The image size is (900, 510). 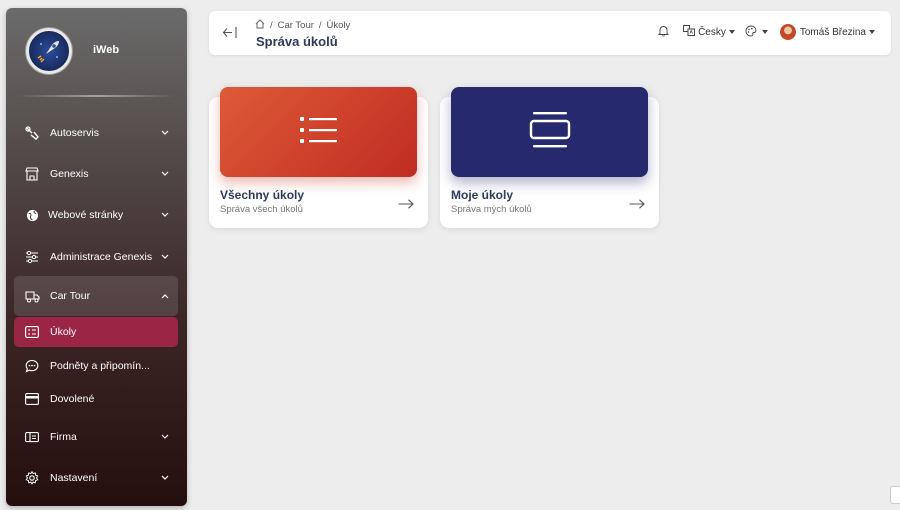 I want to click on card-my-tasks: Moje úkoly Správa mých úkolů, so click(x=549, y=157).